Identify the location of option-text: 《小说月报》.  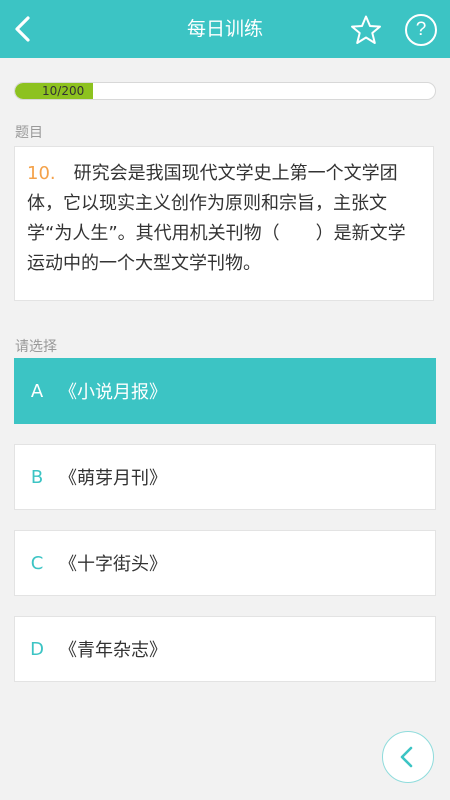
(113, 392).